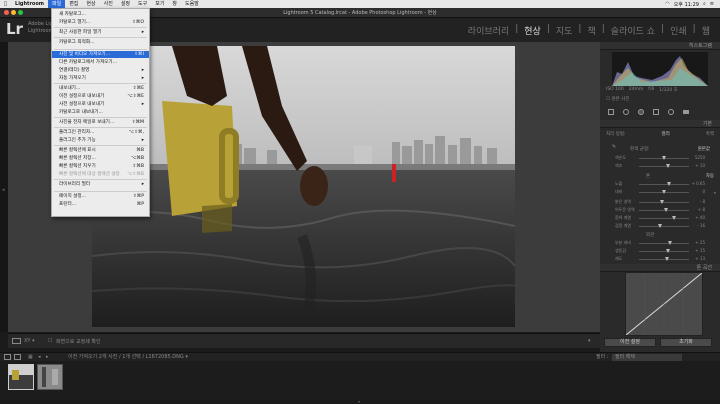 Image resolution: width=720 pixels, height=404 pixels. I want to click on menu-develop: 현상, so click(90, 4).